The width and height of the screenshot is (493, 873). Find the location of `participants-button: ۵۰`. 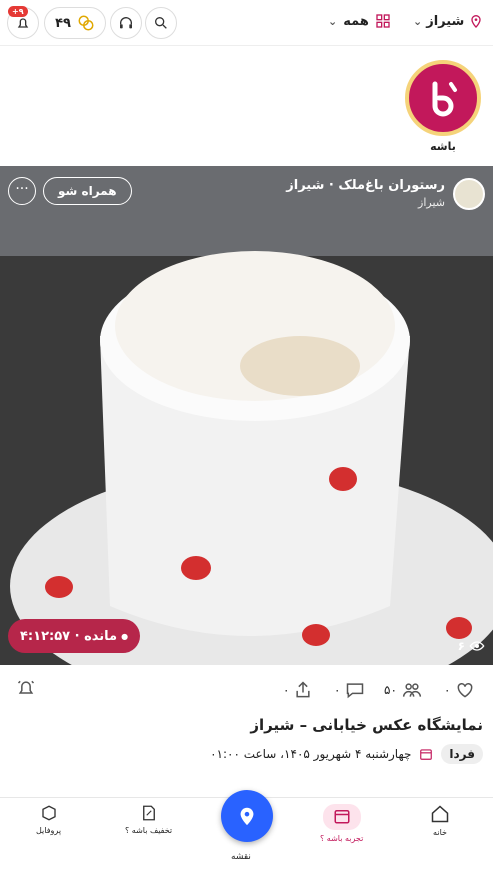

participants-button: ۵۰ is located at coordinates (403, 690).